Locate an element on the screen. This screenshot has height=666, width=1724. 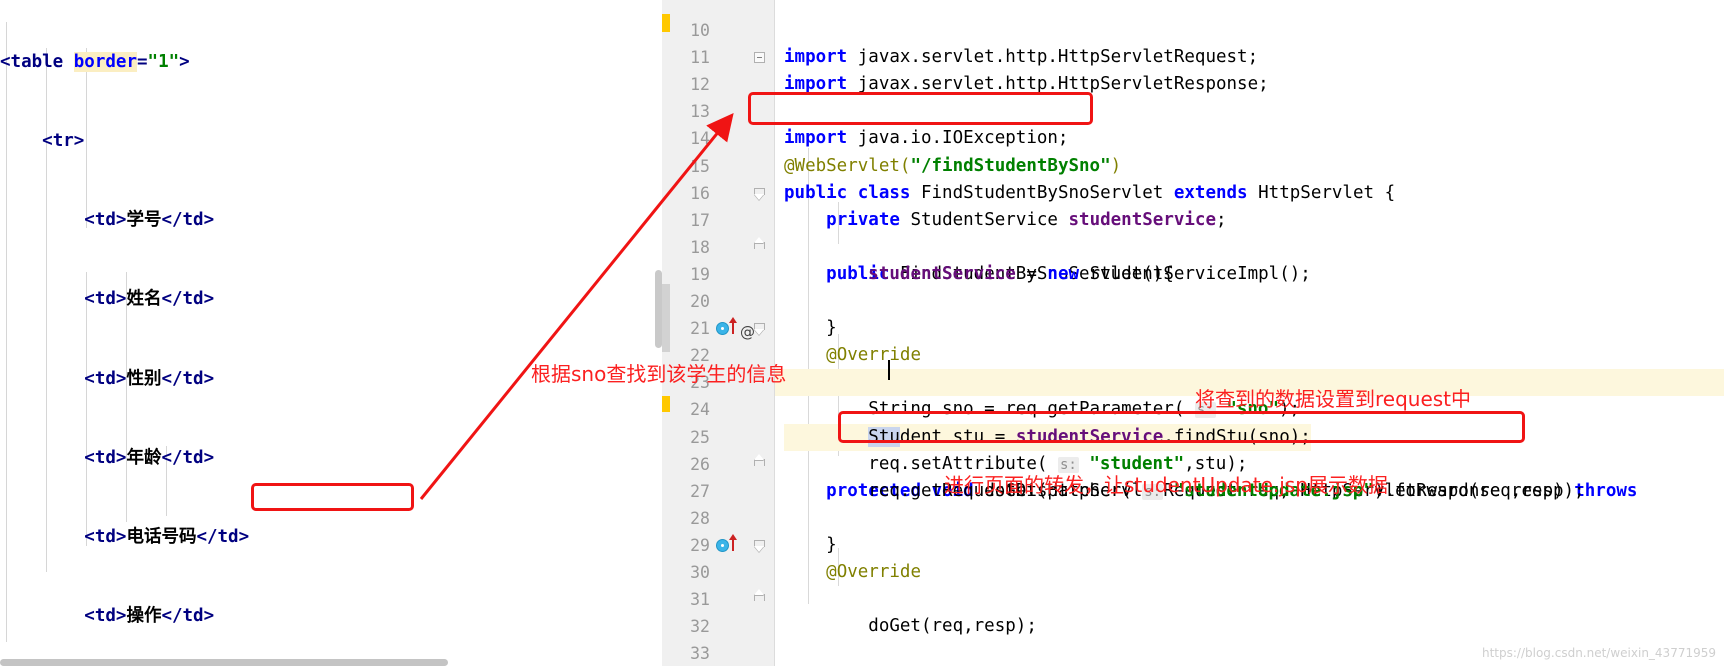
code-text: doGet(req,resp); is located at coordinates (910, 626).